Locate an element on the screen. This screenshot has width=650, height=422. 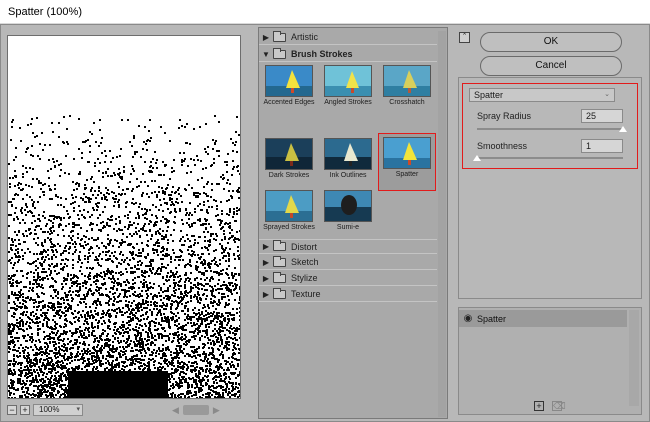
zoom-in-button: + is located at coordinates (25, 410).